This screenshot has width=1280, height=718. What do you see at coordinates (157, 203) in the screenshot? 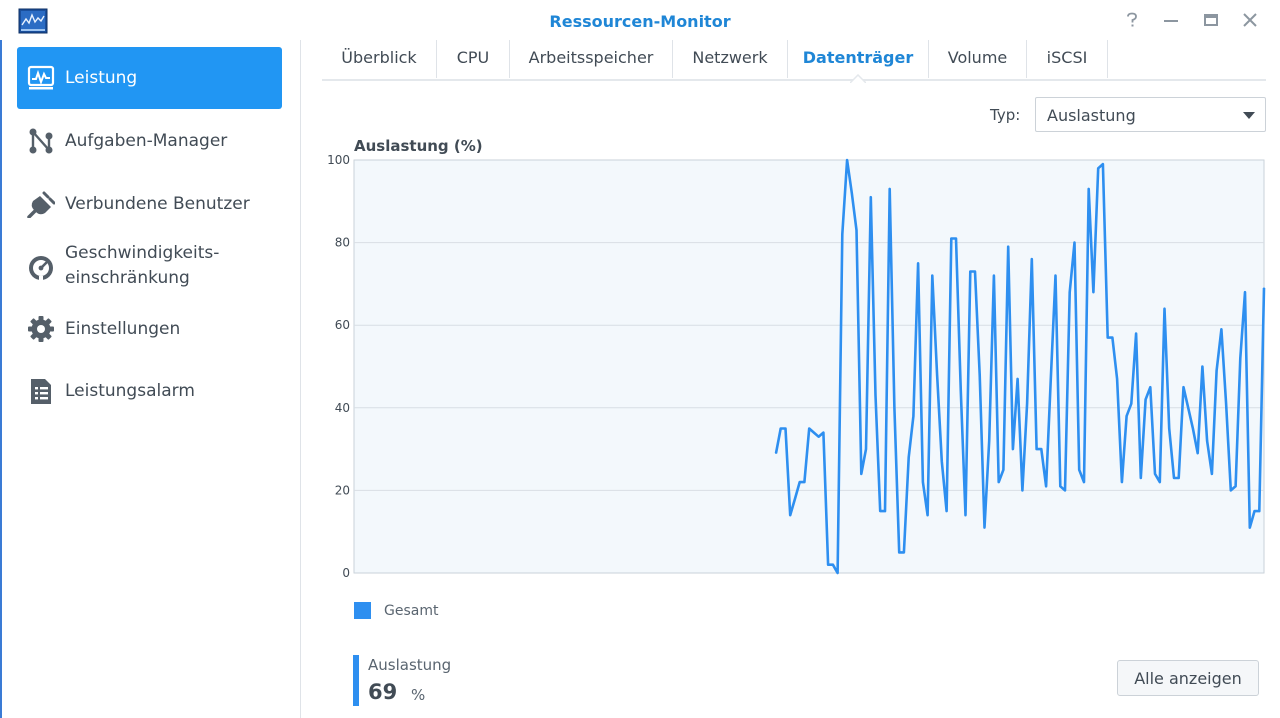
I see `sidebar-item-label: Verbundene Benutzer` at bounding box center [157, 203].